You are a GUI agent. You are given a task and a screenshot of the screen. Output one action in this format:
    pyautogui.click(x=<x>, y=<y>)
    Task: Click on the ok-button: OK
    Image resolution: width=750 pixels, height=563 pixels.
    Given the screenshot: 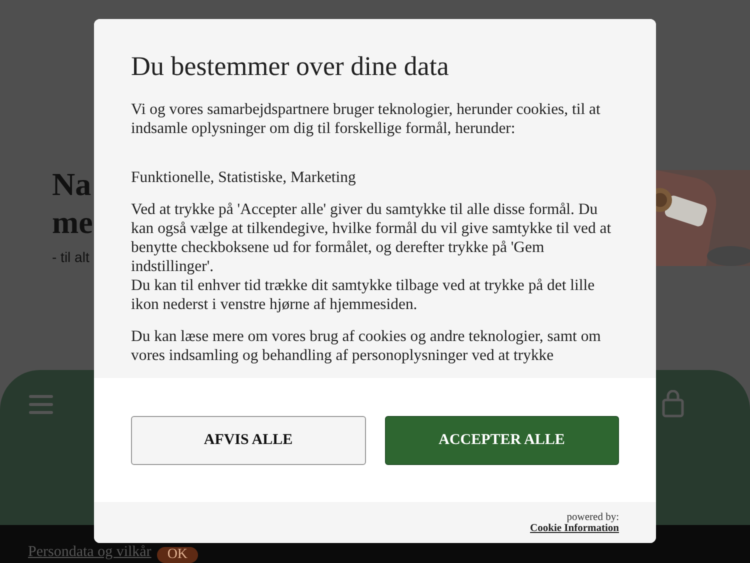 What is the action you would take?
    pyautogui.click(x=177, y=555)
    